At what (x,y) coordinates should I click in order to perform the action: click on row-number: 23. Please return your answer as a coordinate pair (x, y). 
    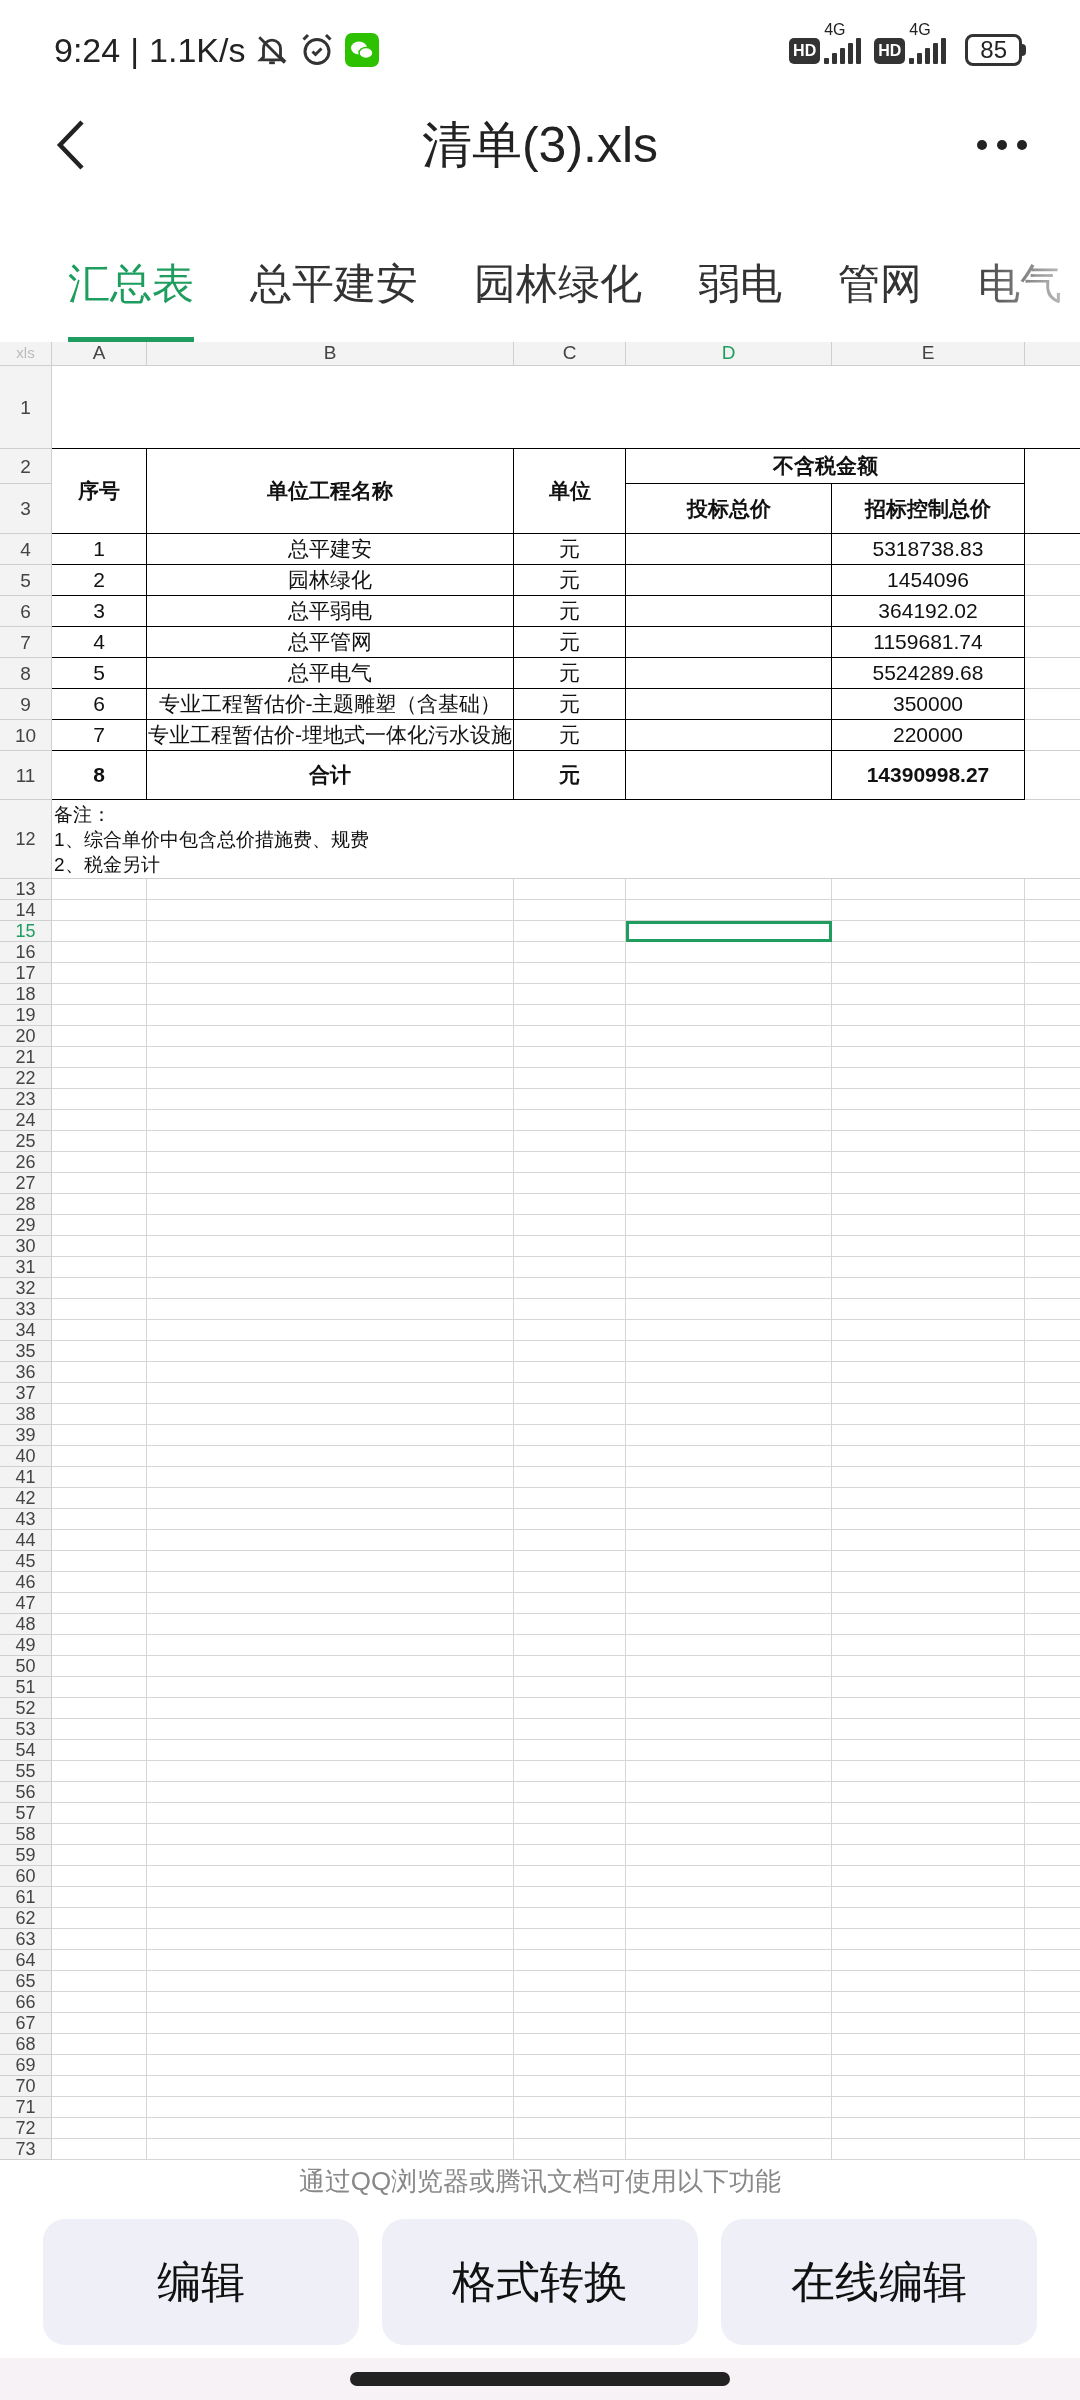
    Looking at the image, I should click on (26, 1099).